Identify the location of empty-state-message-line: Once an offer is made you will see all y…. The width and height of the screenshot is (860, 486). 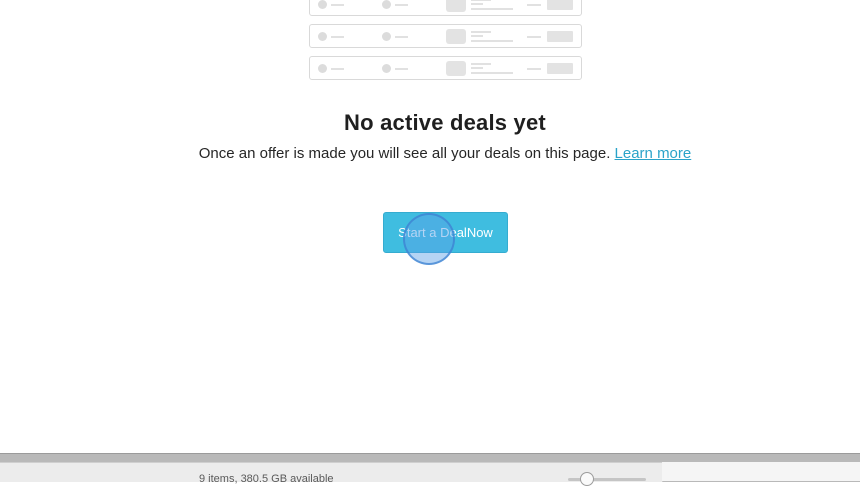
(430, 153).